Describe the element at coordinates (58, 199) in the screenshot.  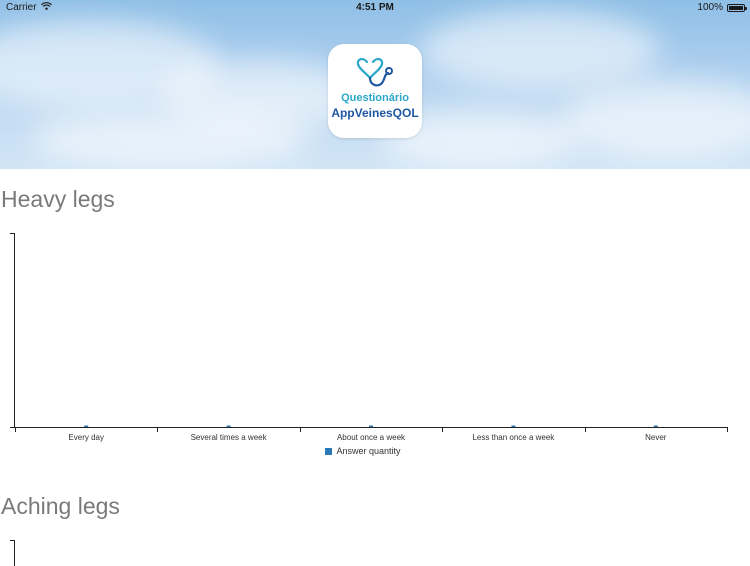
I see `section-title-heavy-legs: Heavy legs` at that location.